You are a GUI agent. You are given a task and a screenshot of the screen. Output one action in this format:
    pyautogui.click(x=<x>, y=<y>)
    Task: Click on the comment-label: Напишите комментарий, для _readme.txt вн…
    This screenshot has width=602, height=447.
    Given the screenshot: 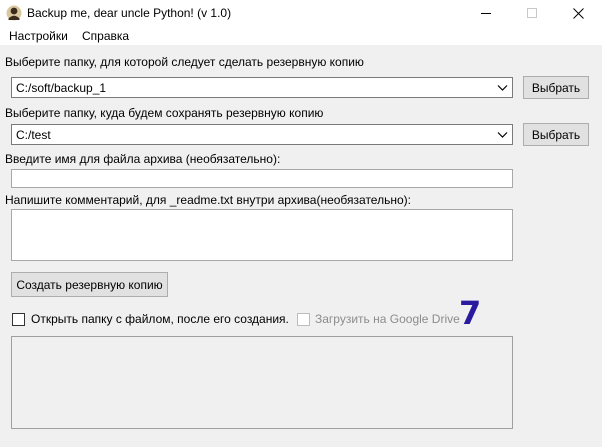 What is the action you would take?
    pyautogui.click(x=208, y=200)
    